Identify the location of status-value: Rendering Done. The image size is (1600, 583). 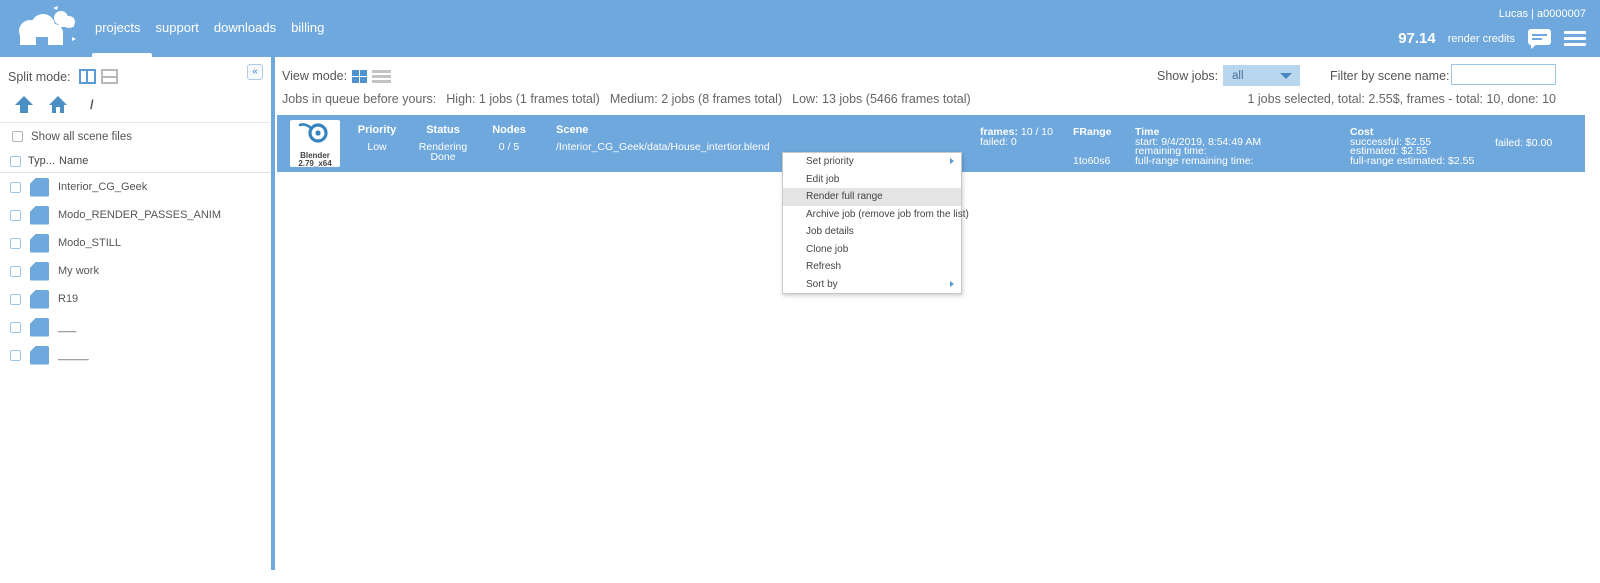
(443, 152).